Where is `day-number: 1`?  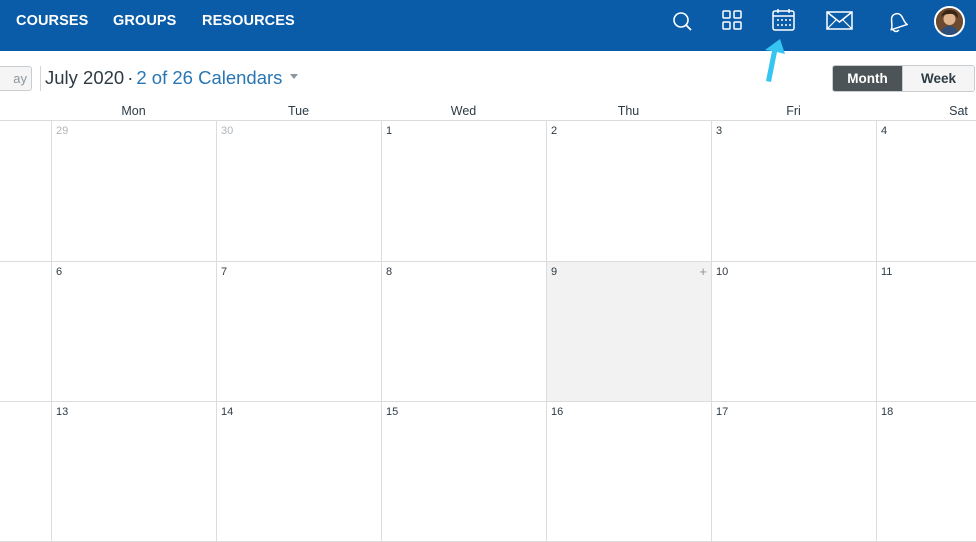
day-number: 1 is located at coordinates (389, 131).